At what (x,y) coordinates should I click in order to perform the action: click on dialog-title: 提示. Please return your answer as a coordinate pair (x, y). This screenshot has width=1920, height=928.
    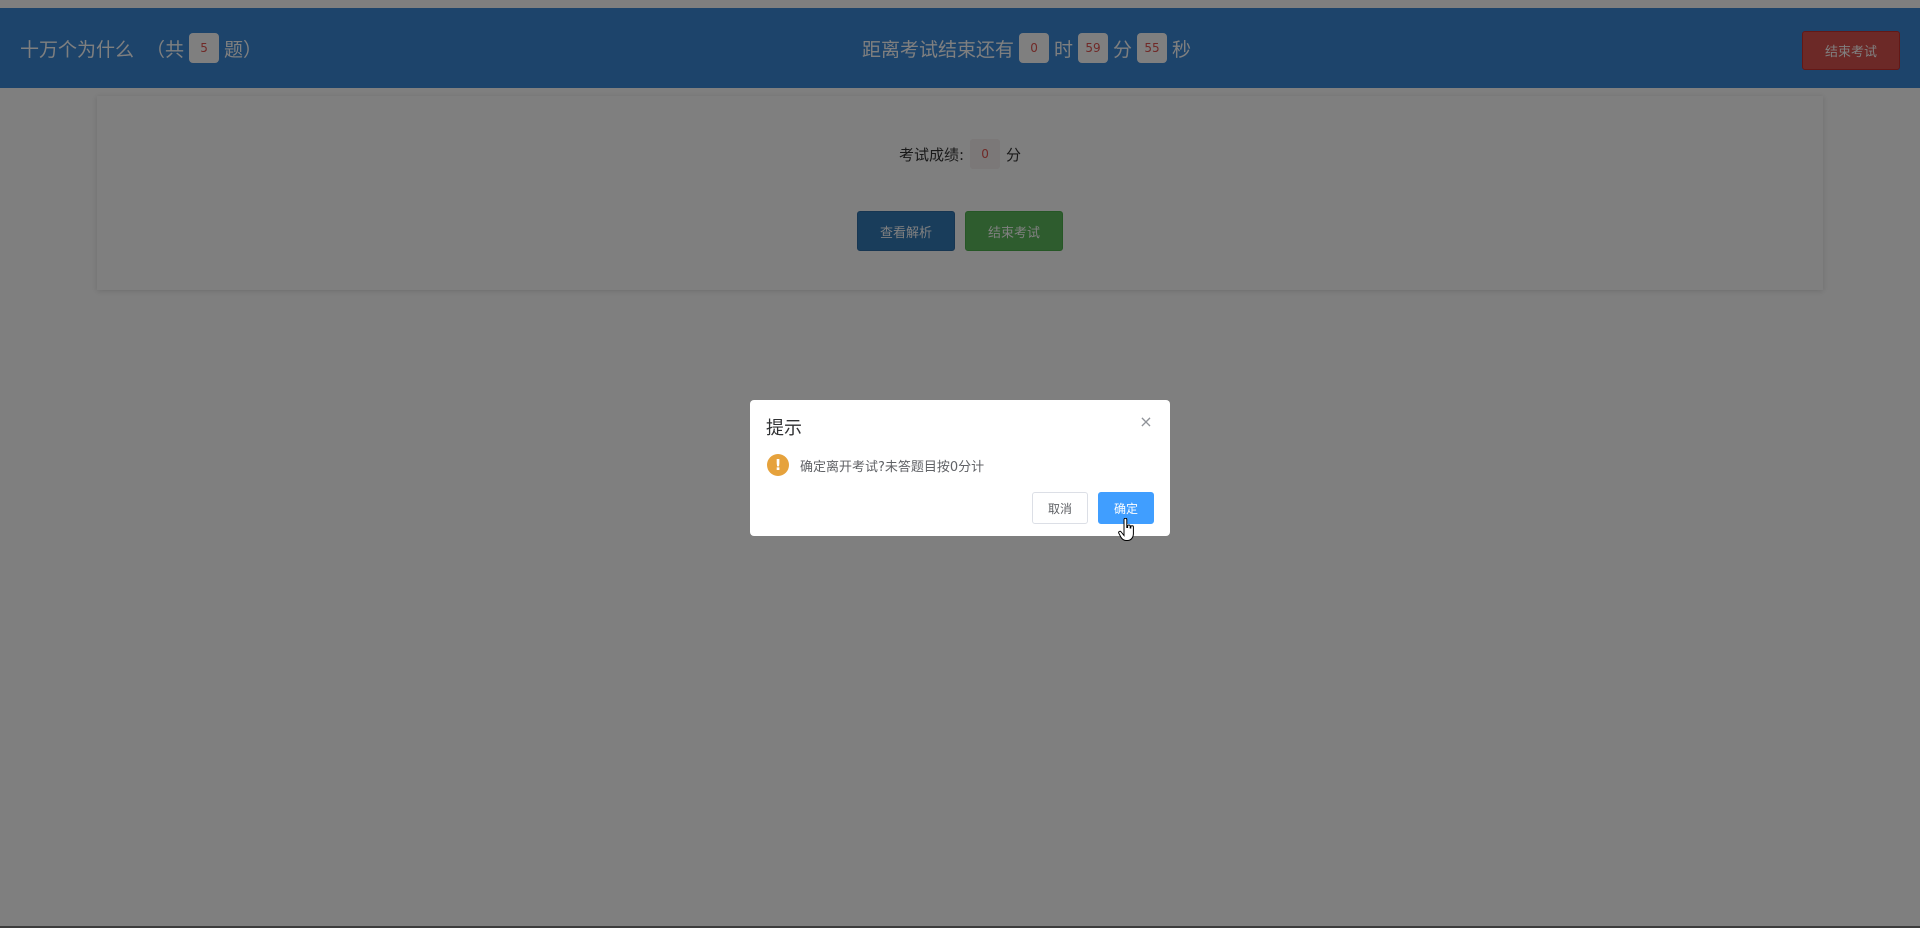
    Looking at the image, I should click on (784, 428).